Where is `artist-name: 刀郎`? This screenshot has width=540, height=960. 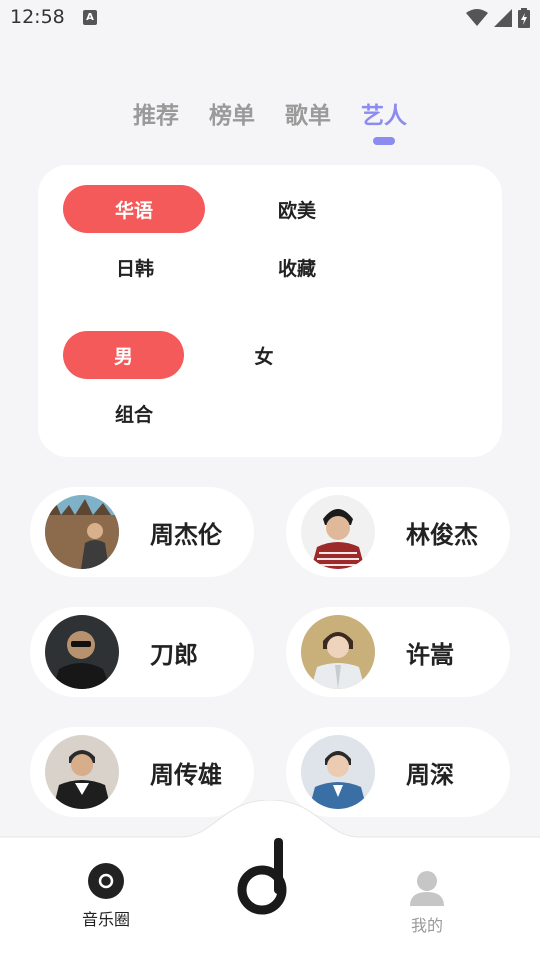 artist-name: 刀郎 is located at coordinates (174, 655).